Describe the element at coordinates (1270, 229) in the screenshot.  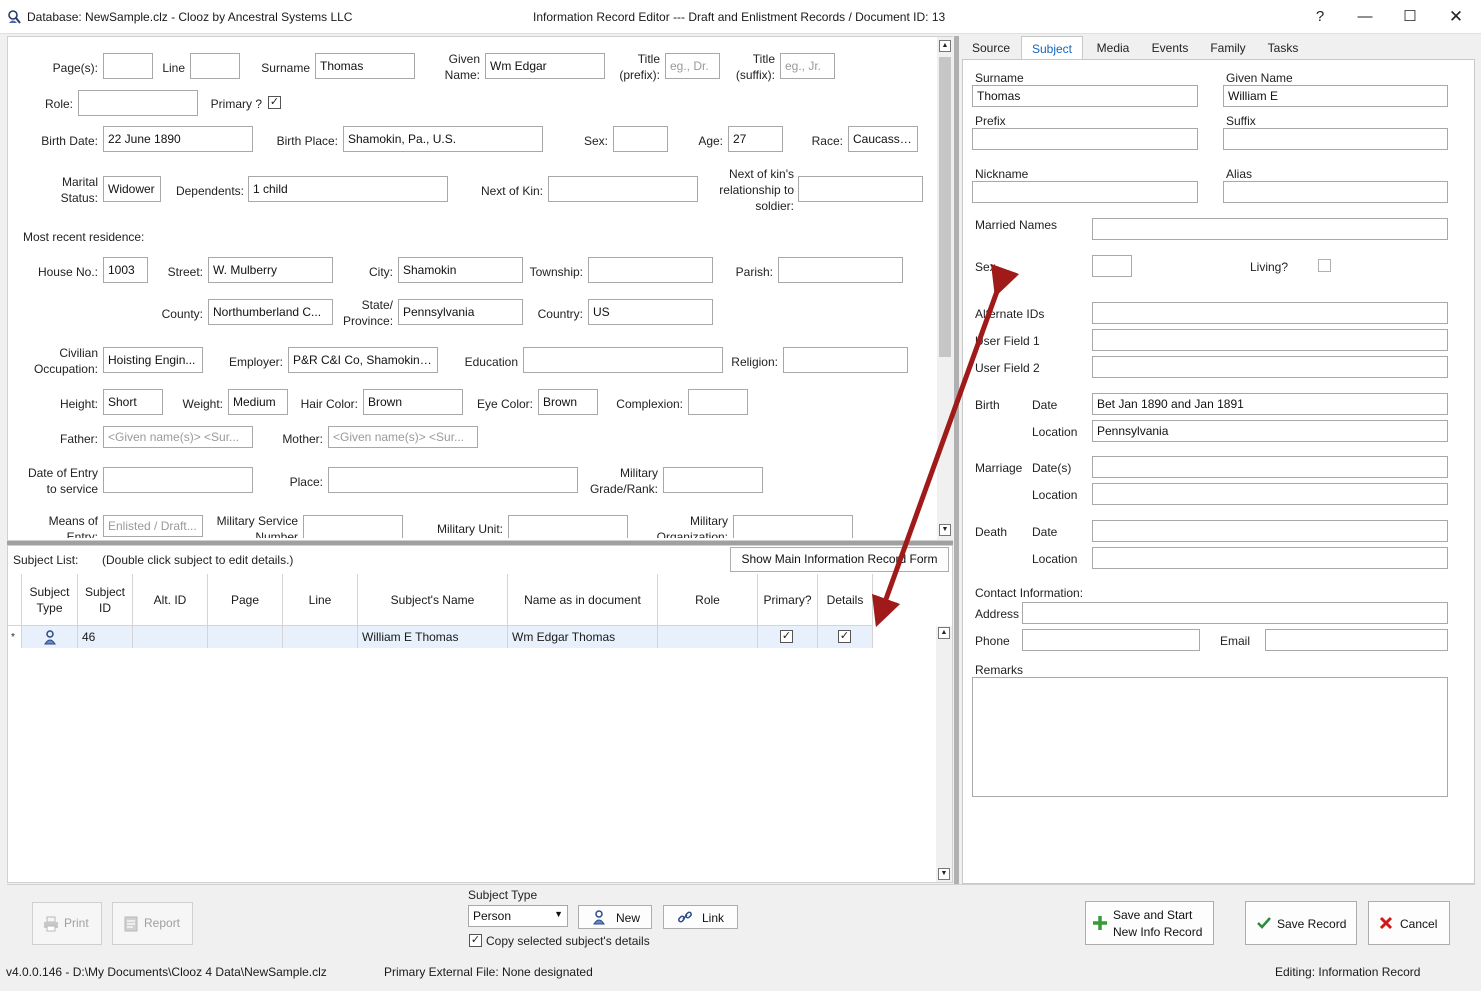
I see `married-names-input` at that location.